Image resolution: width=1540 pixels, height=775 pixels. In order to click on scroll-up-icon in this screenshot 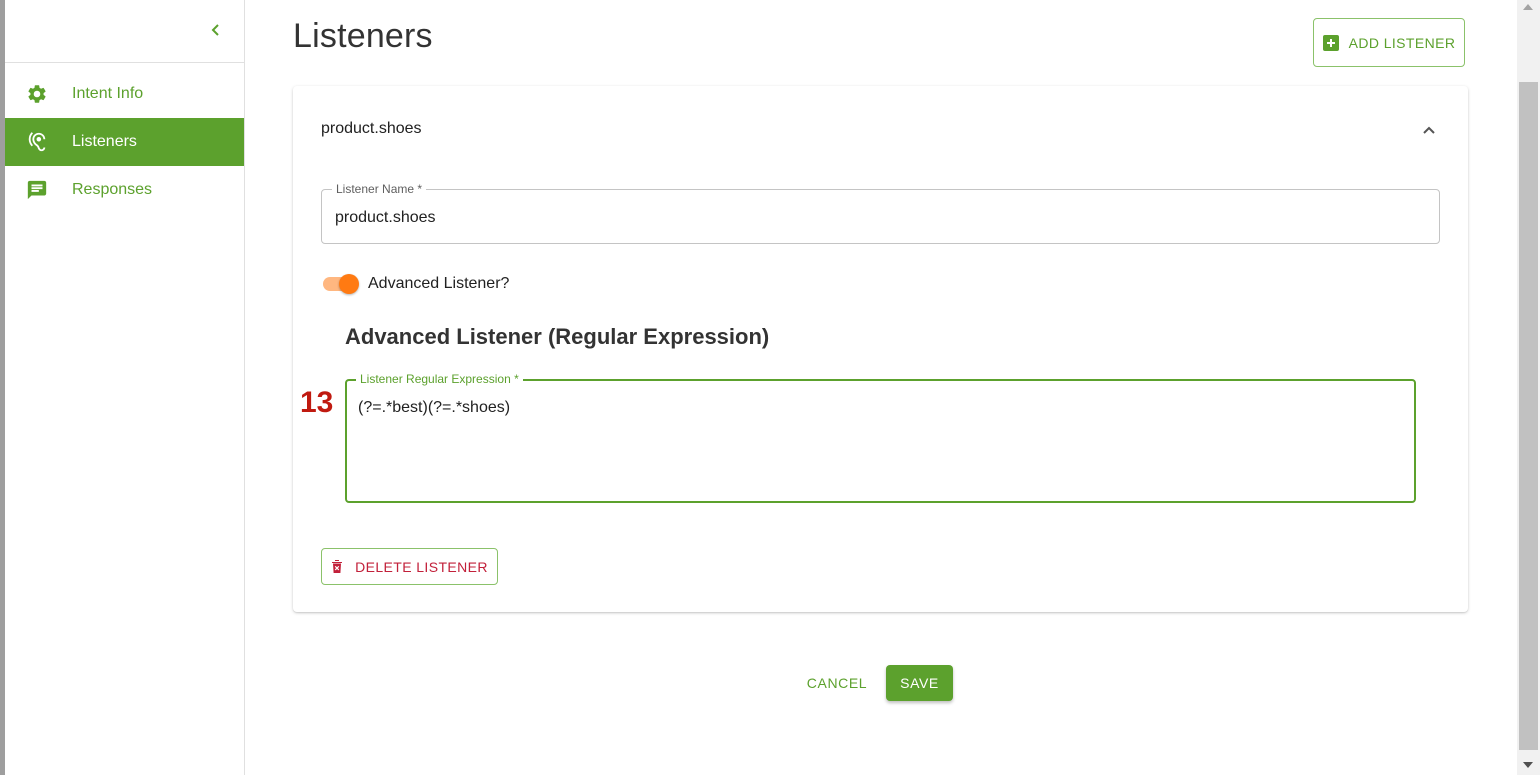, I will do `click(1528, 7)`.